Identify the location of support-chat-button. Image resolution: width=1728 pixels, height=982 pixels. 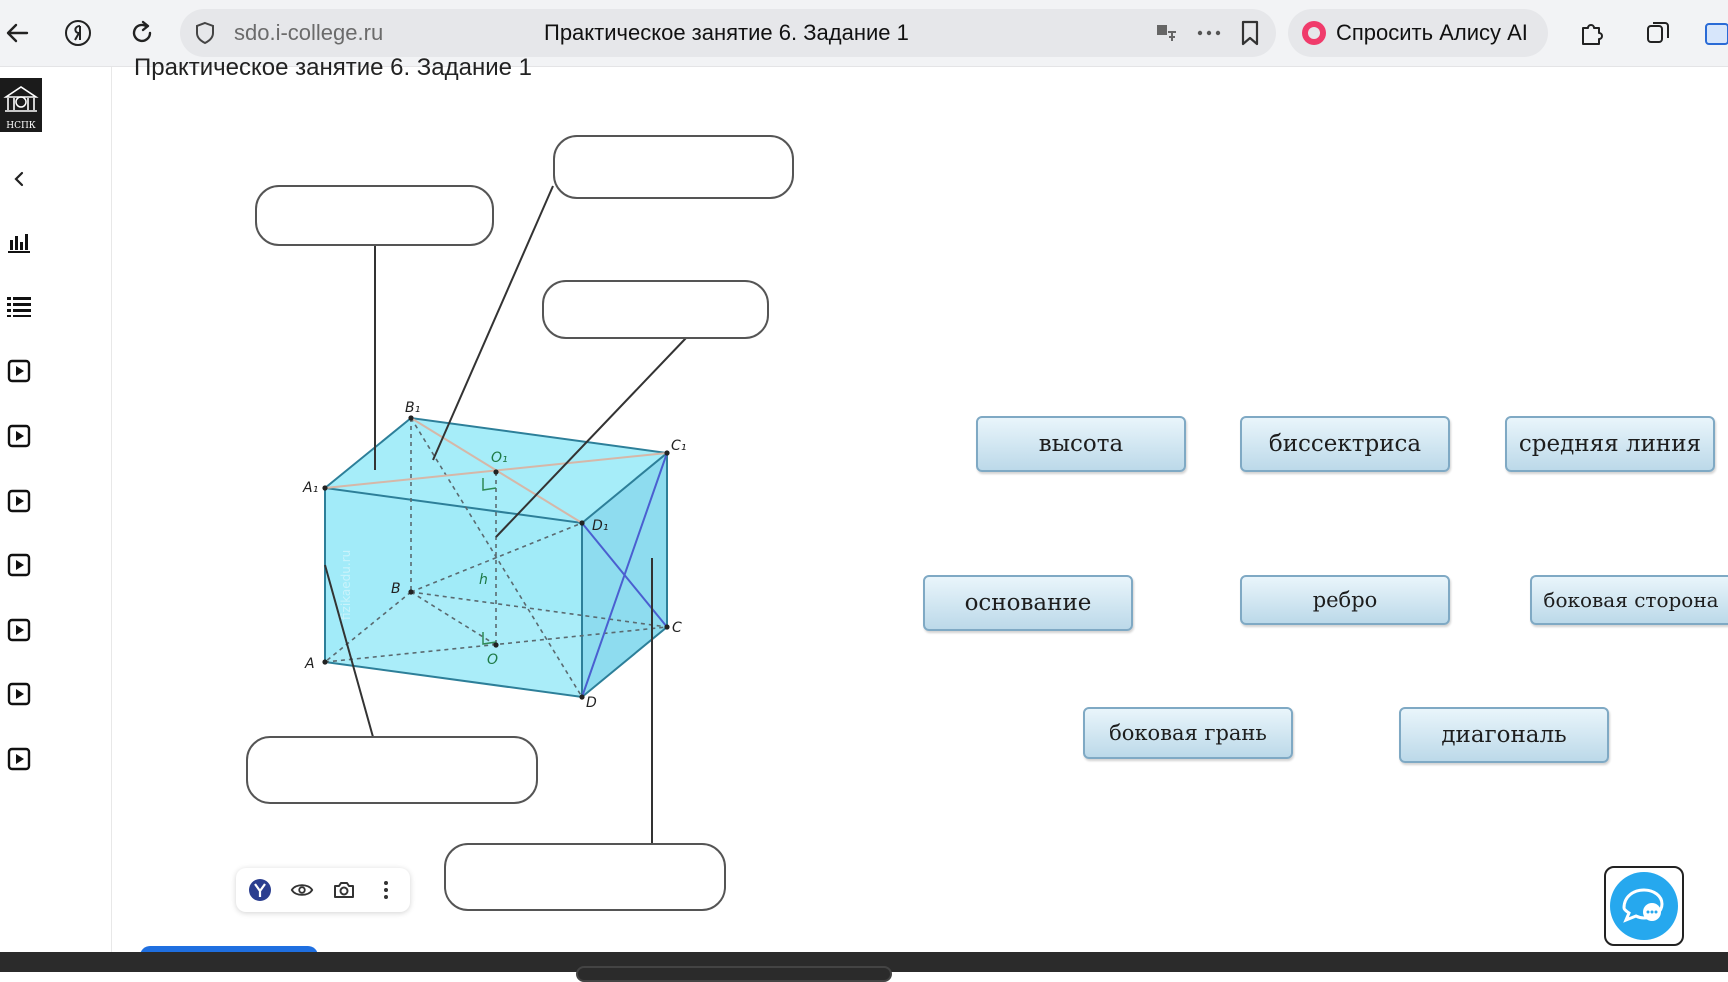
(1644, 906).